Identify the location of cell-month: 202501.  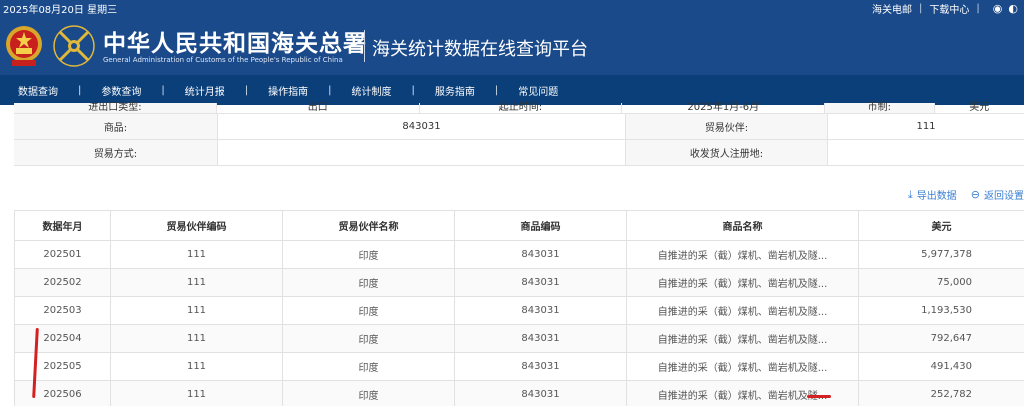
(62, 254).